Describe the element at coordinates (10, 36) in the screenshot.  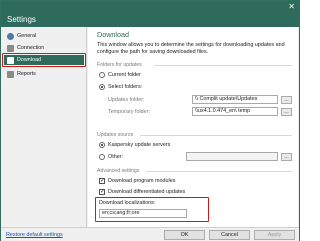
I see `gear-icon` at that location.